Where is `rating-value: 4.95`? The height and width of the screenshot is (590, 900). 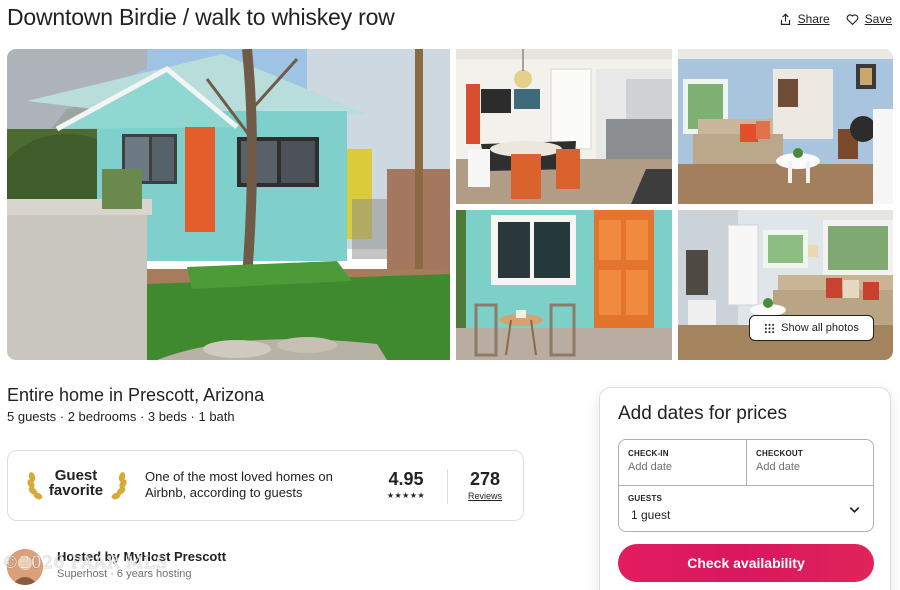
rating-value: 4.95 is located at coordinates (406, 479).